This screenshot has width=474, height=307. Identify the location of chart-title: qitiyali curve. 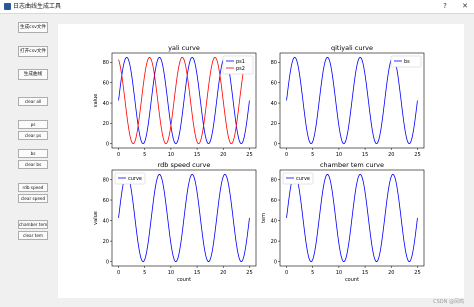
(352, 48).